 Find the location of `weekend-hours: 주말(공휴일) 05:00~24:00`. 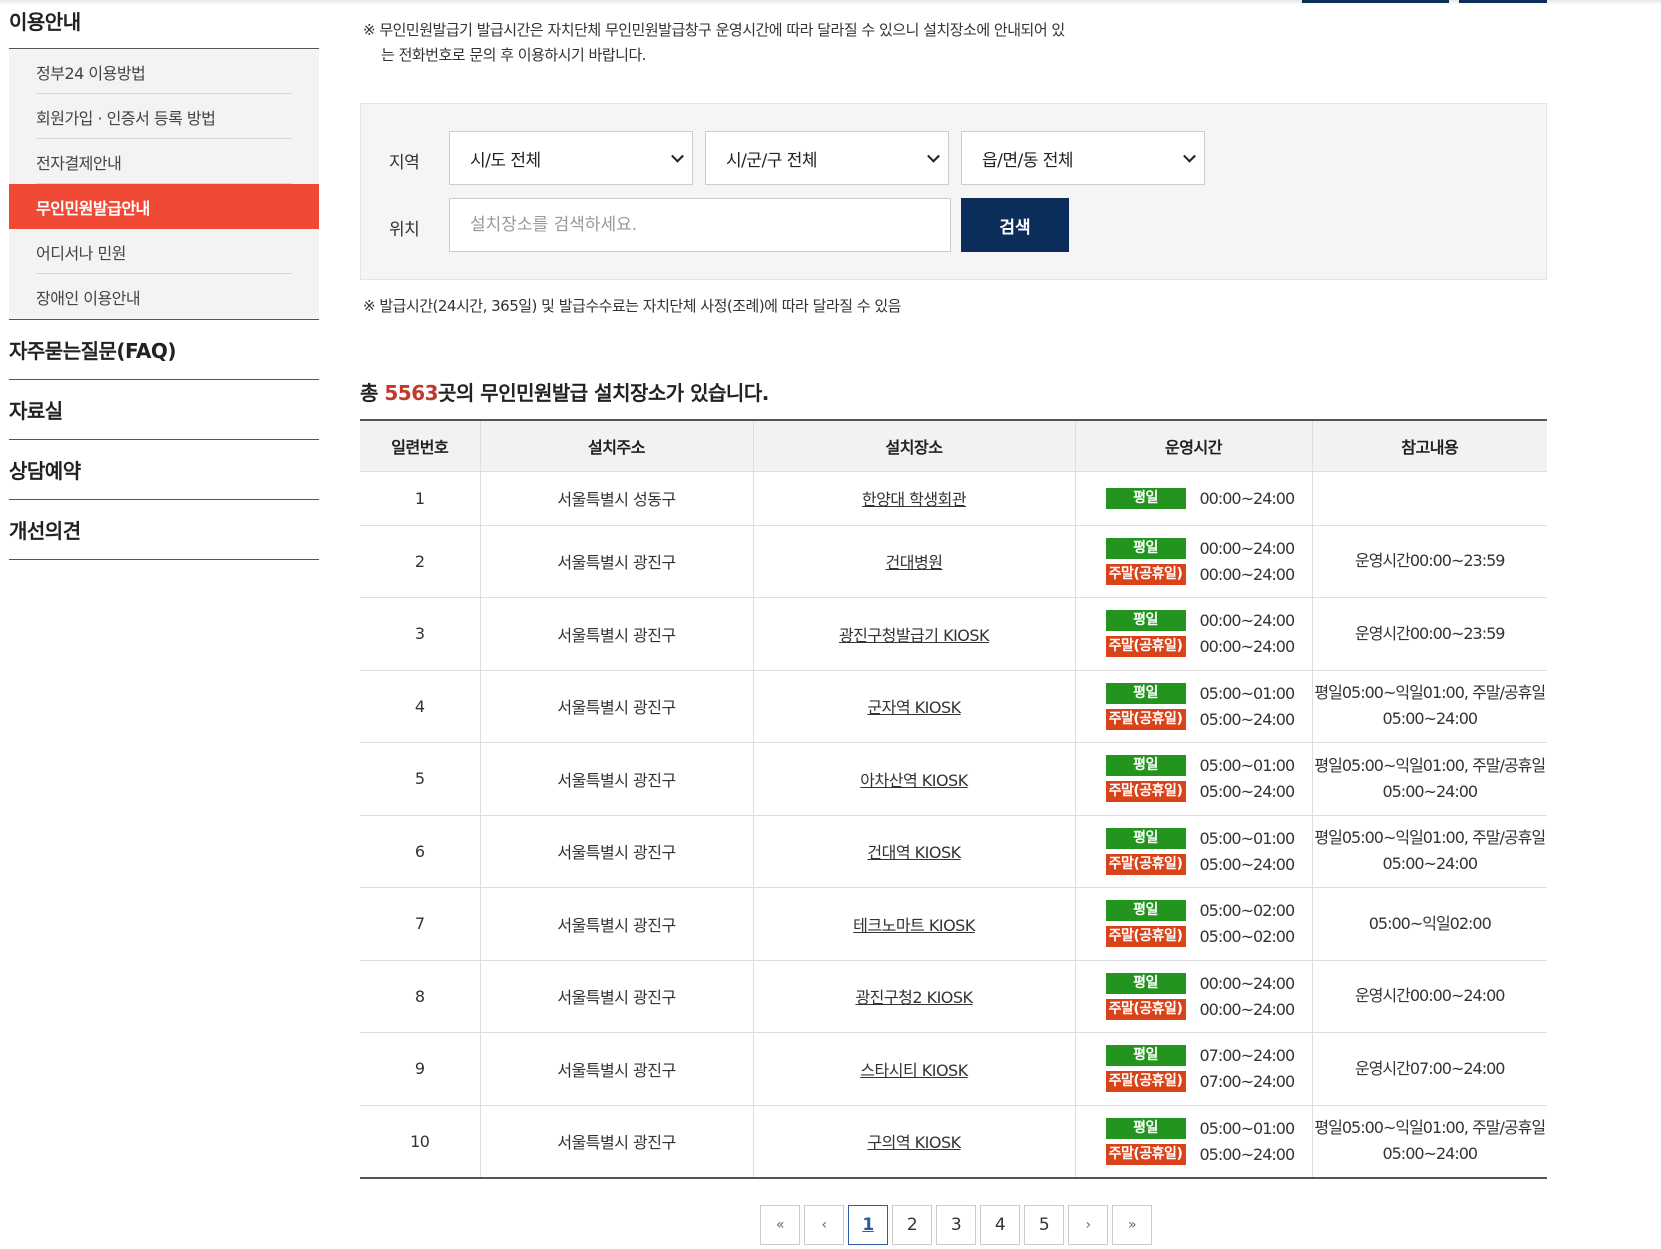

weekend-hours: 주말(공휴일) 05:00~24:00 is located at coordinates (1200, 1154).